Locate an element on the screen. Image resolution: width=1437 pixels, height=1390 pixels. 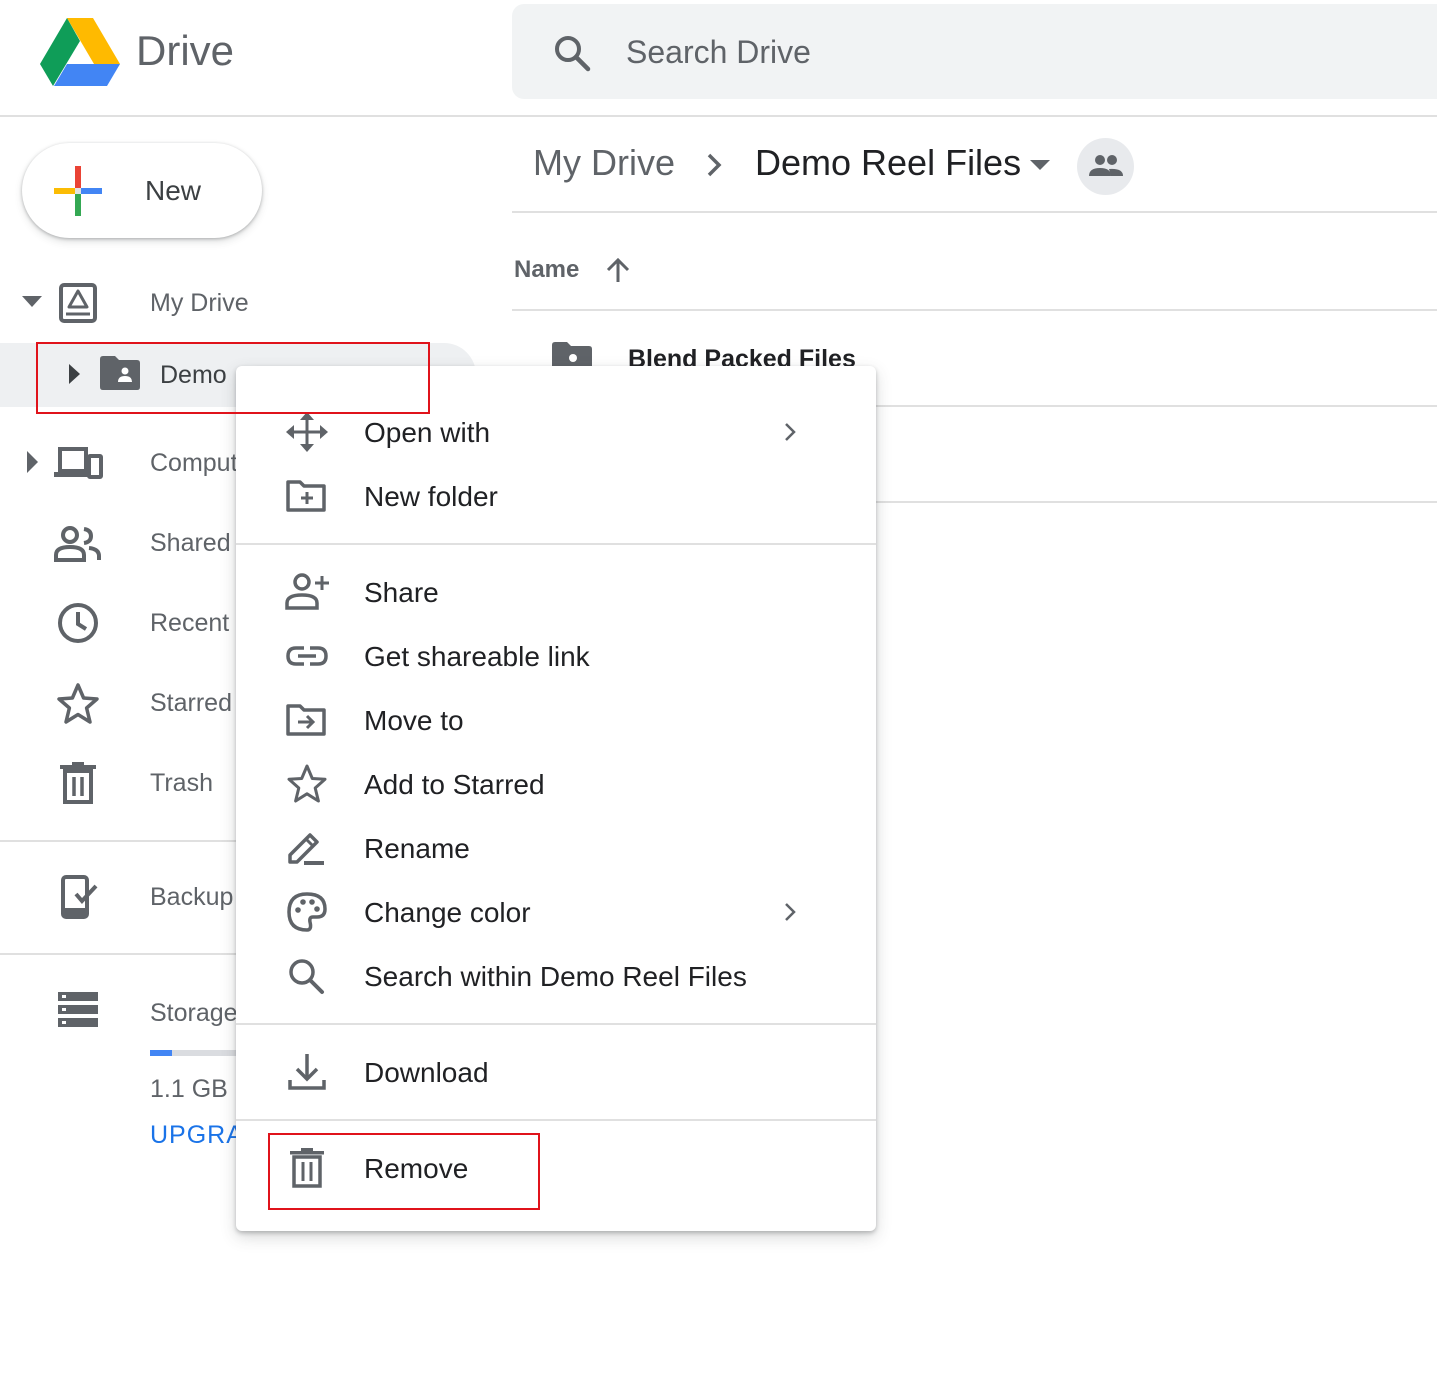
header-divider is located at coordinates (718, 116).